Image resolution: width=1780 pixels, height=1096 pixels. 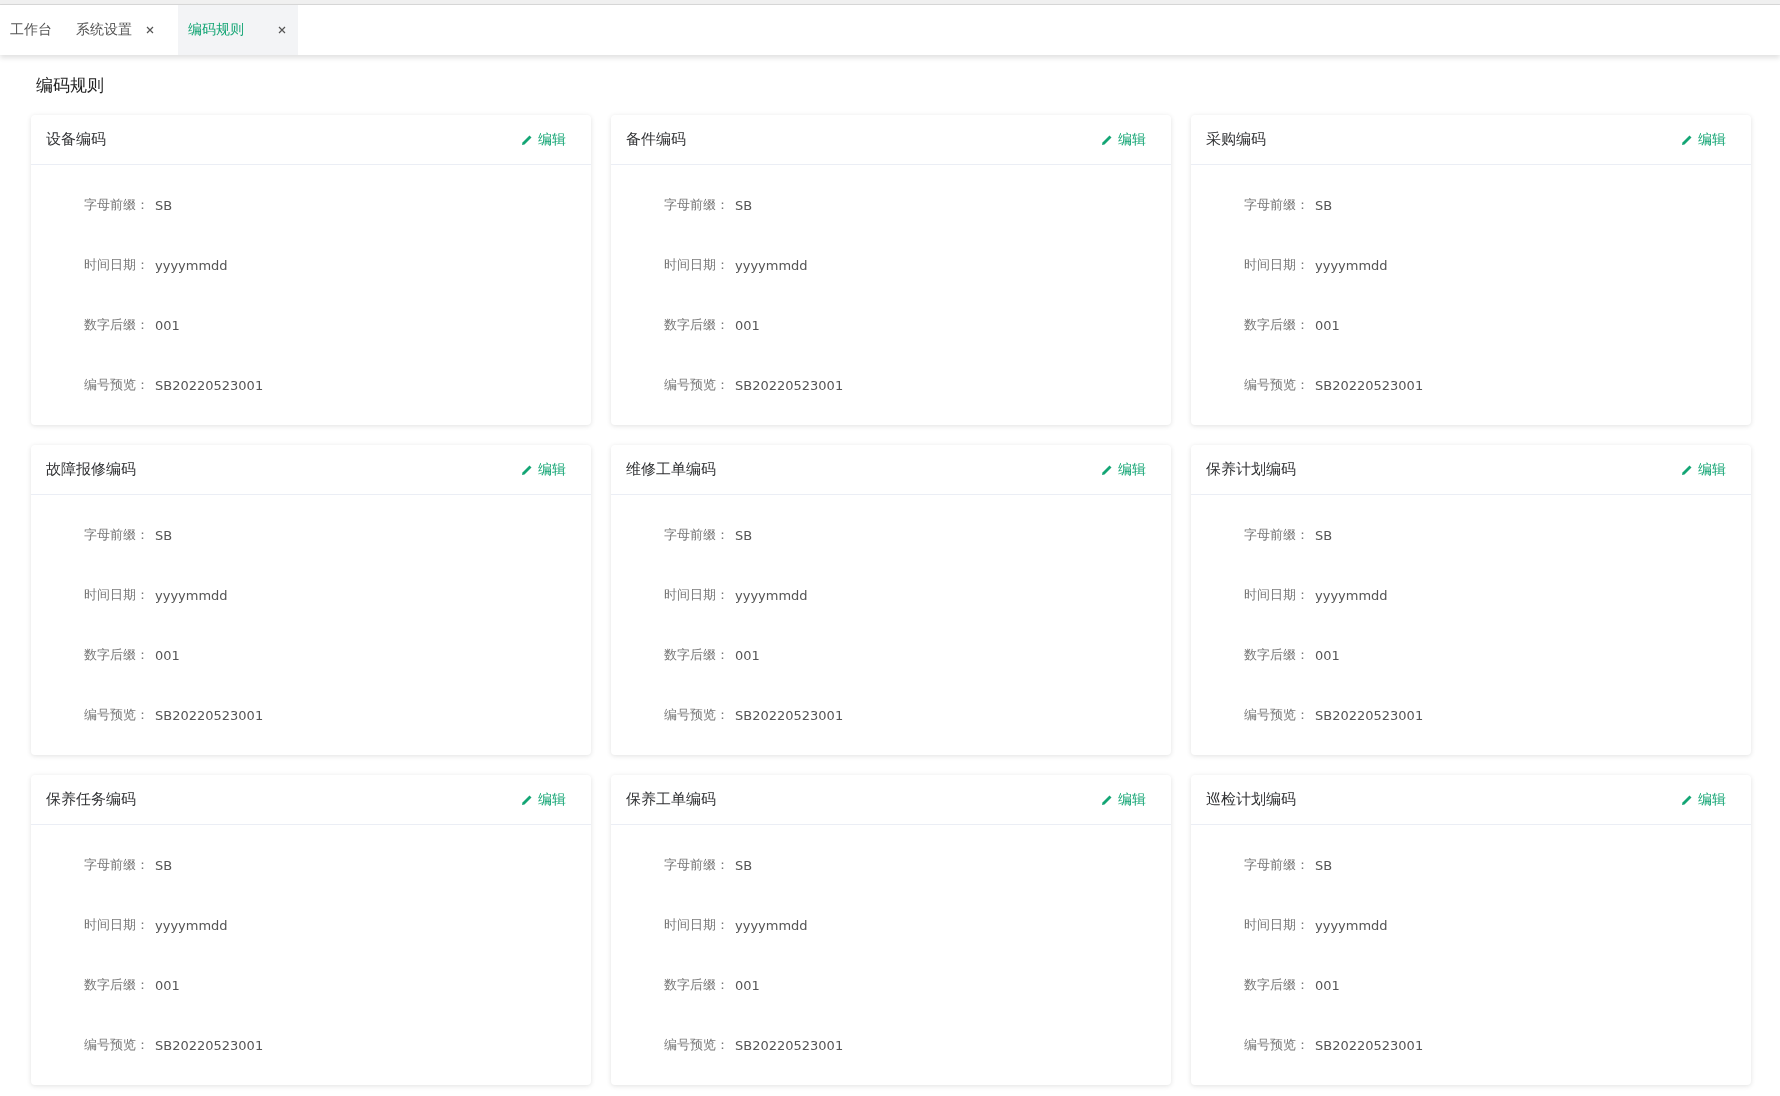 I want to click on card-title: 设备编码, so click(x=76, y=139).